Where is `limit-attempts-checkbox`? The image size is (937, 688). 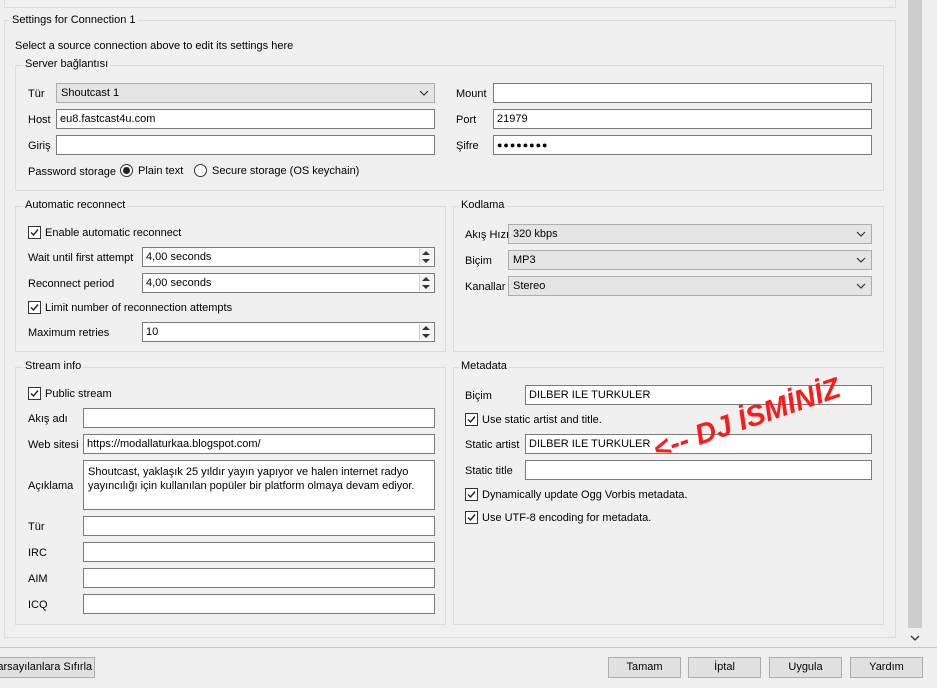 limit-attempts-checkbox is located at coordinates (34, 307).